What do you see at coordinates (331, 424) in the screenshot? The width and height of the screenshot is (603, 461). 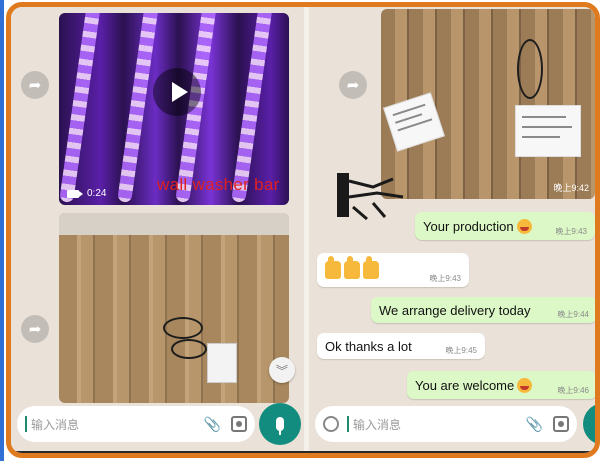 I see `emoji-icon` at bounding box center [331, 424].